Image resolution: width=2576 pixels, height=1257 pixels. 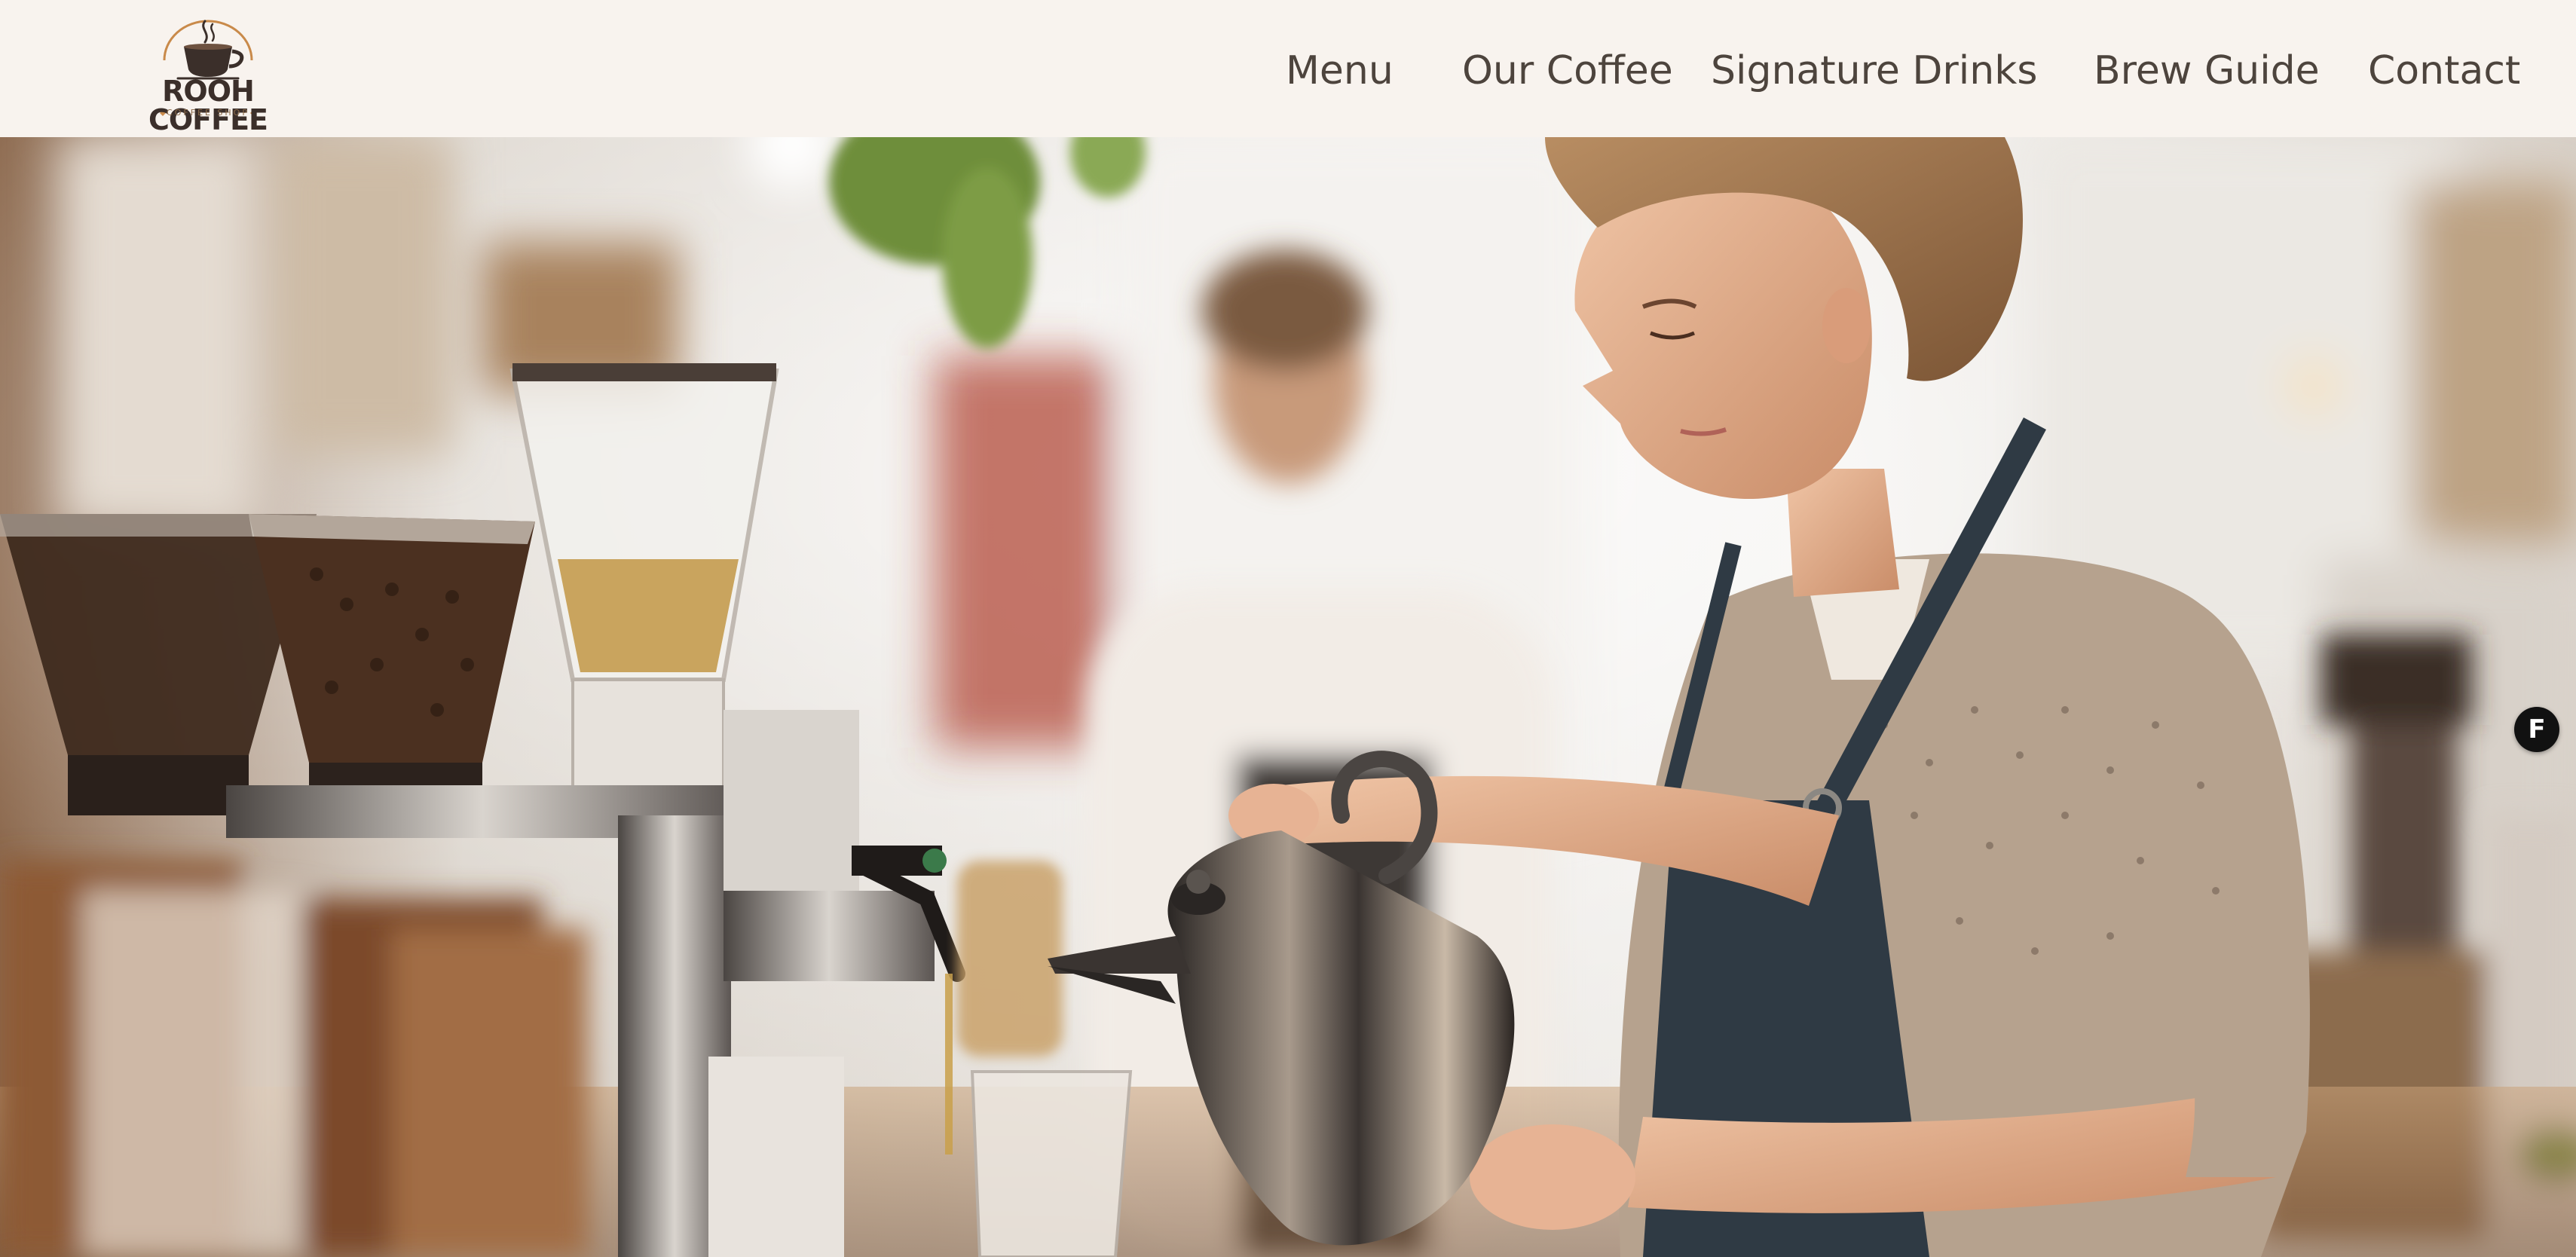 What do you see at coordinates (1340, 71) in the screenshot?
I see `nav-item-menu: Menu` at bounding box center [1340, 71].